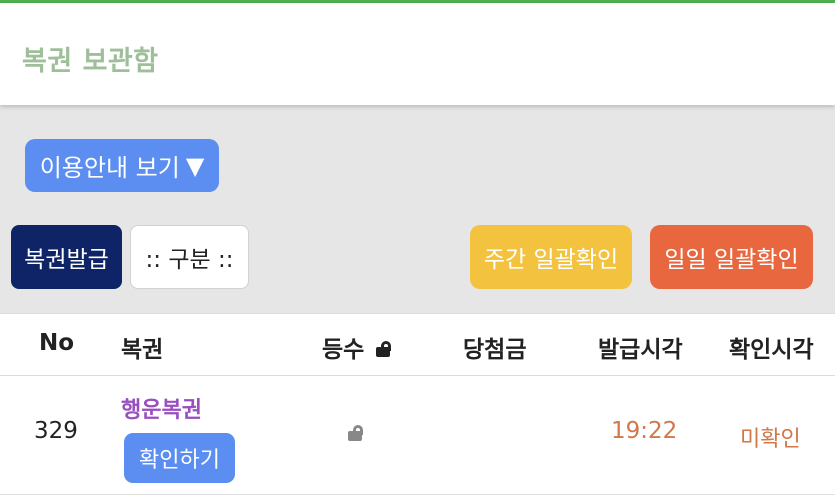 This screenshot has width=835, height=499. What do you see at coordinates (195, 165) in the screenshot?
I see `triangle-down-icon: ▼` at bounding box center [195, 165].